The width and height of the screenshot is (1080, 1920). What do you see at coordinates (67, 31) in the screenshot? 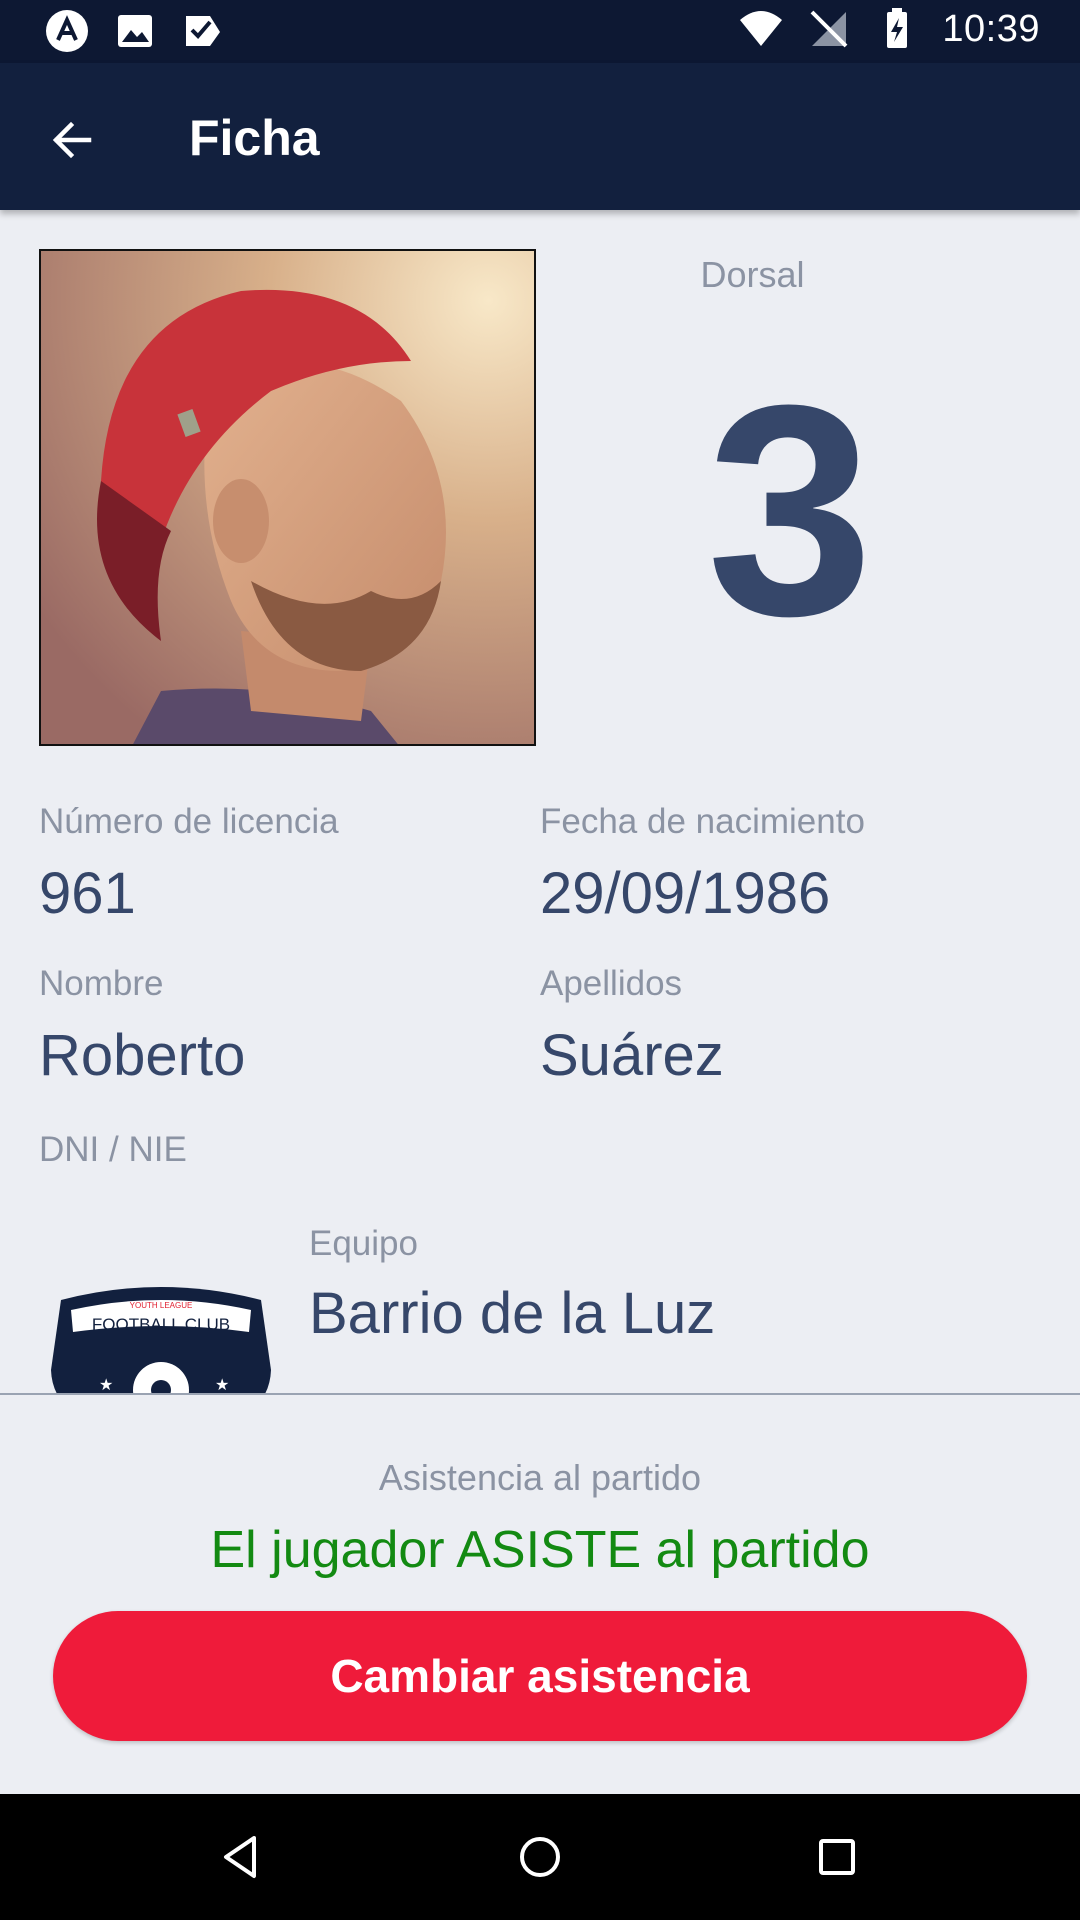
I see `app-icon` at bounding box center [67, 31].